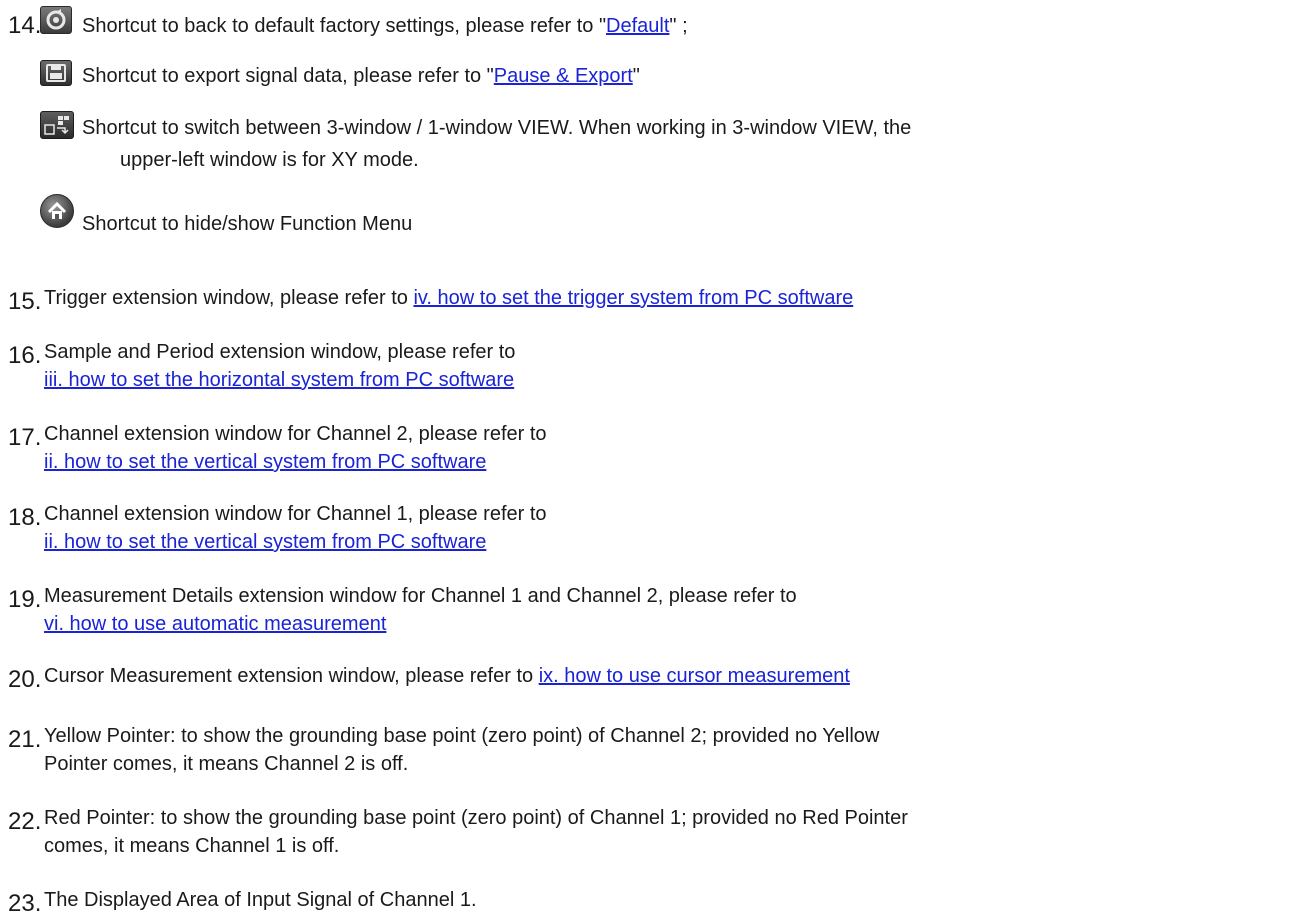 This screenshot has height=922, width=1298. Describe the element at coordinates (563, 76) in the screenshot. I see `pause-export-link: Pause & Export` at that location.